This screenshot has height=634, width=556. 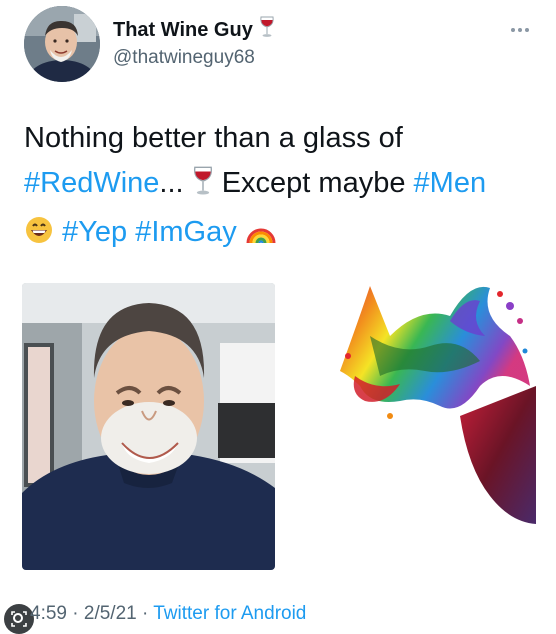 I want to click on tweet-time: 4:59, so click(x=48, y=613).